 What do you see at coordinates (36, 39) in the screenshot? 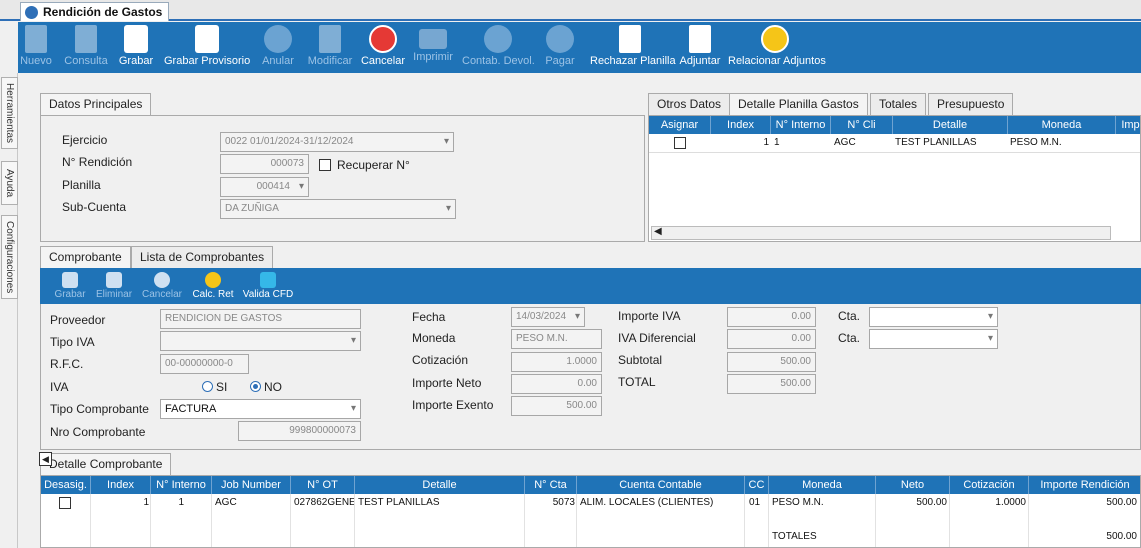
I see `new-doc-icon` at bounding box center [36, 39].